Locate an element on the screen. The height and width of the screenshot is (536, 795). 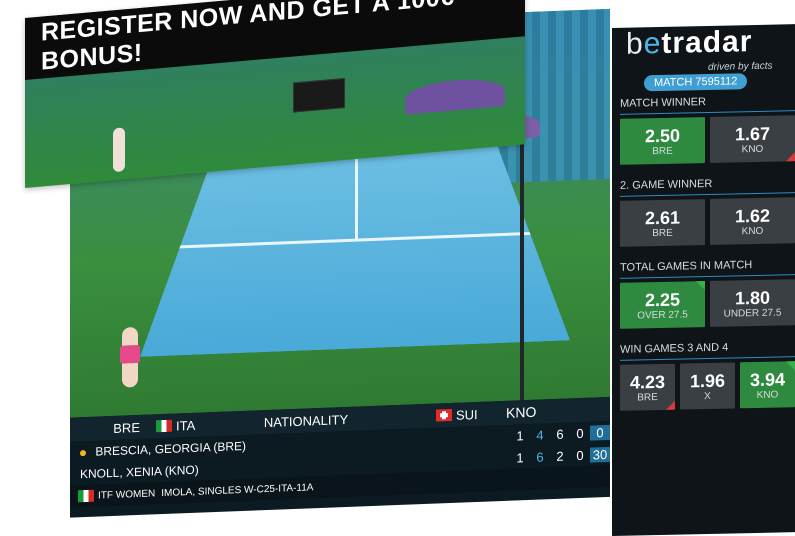
player-1-name: BRESCIA, GEORGIA is located at coordinates (153, 449).